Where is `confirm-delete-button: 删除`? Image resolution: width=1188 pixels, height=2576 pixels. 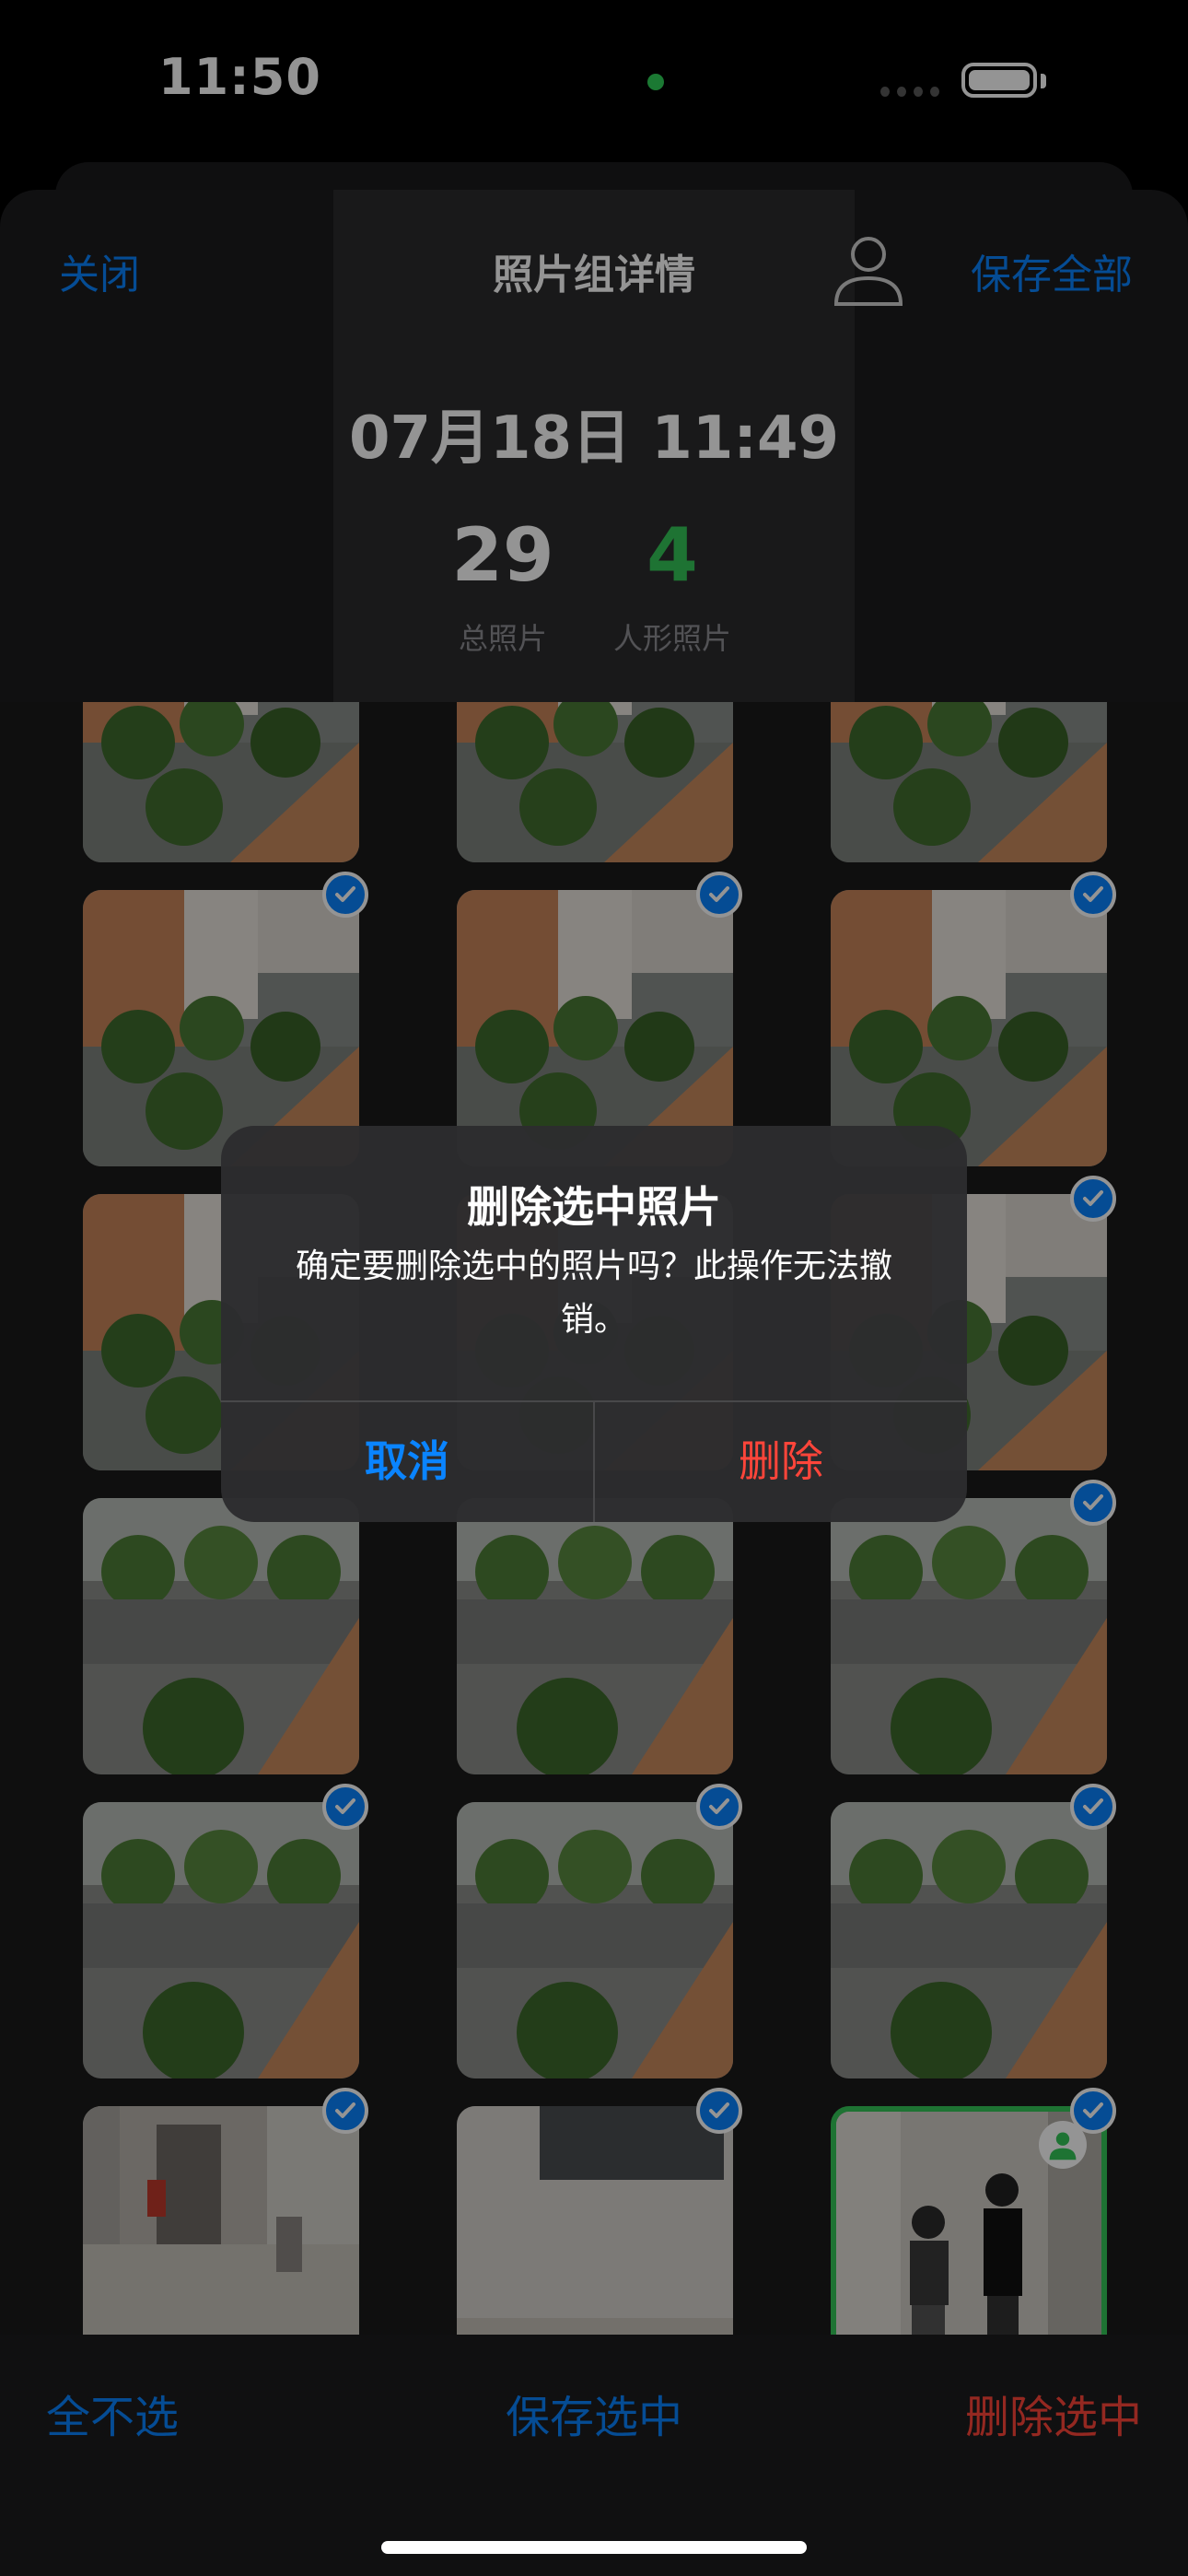 confirm-delete-button: 删除 is located at coordinates (781, 1461).